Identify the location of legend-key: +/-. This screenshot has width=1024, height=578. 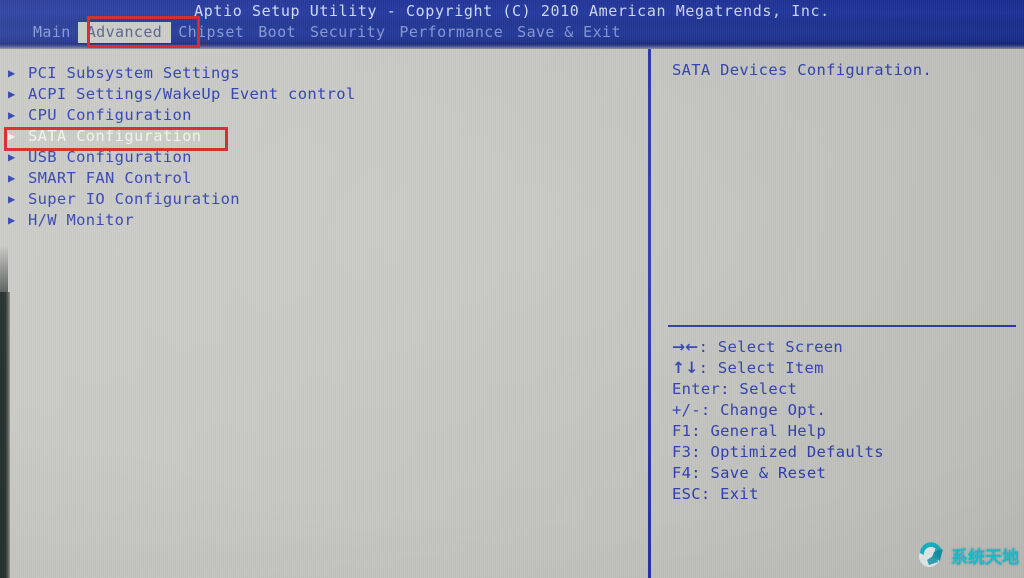
(686, 410).